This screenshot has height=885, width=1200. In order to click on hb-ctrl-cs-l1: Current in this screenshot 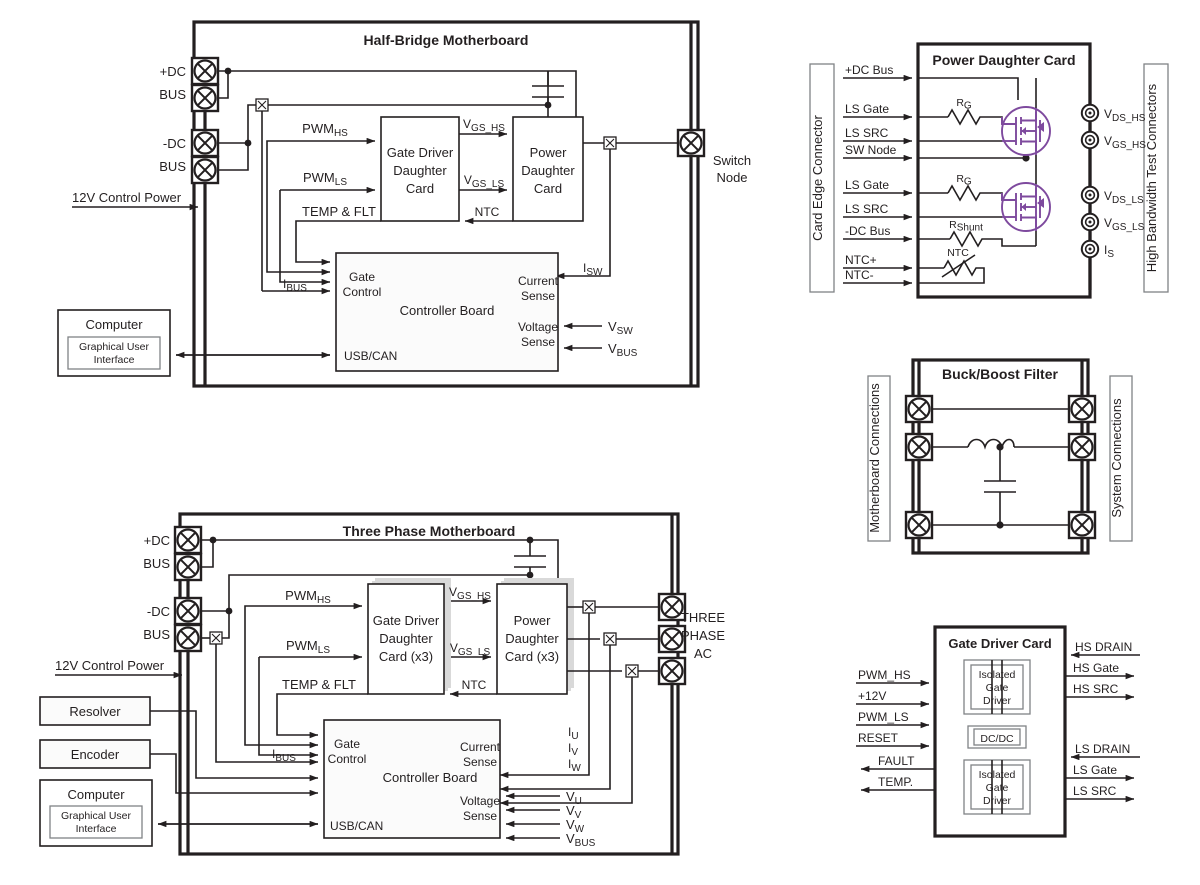, I will do `click(538, 281)`.